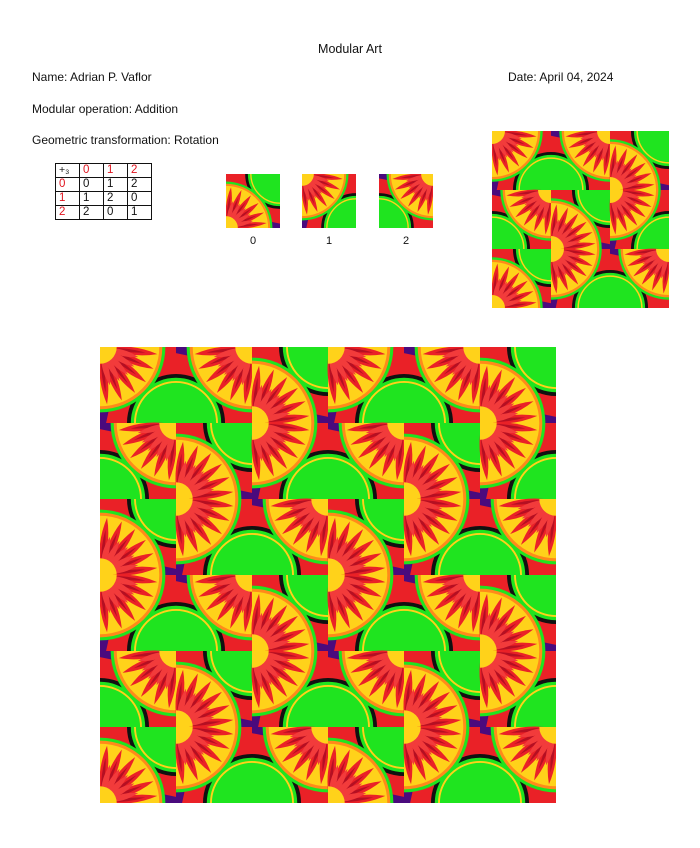 The image size is (700, 848). What do you see at coordinates (329, 241) in the screenshot?
I see `tile-label-1: 1` at bounding box center [329, 241].